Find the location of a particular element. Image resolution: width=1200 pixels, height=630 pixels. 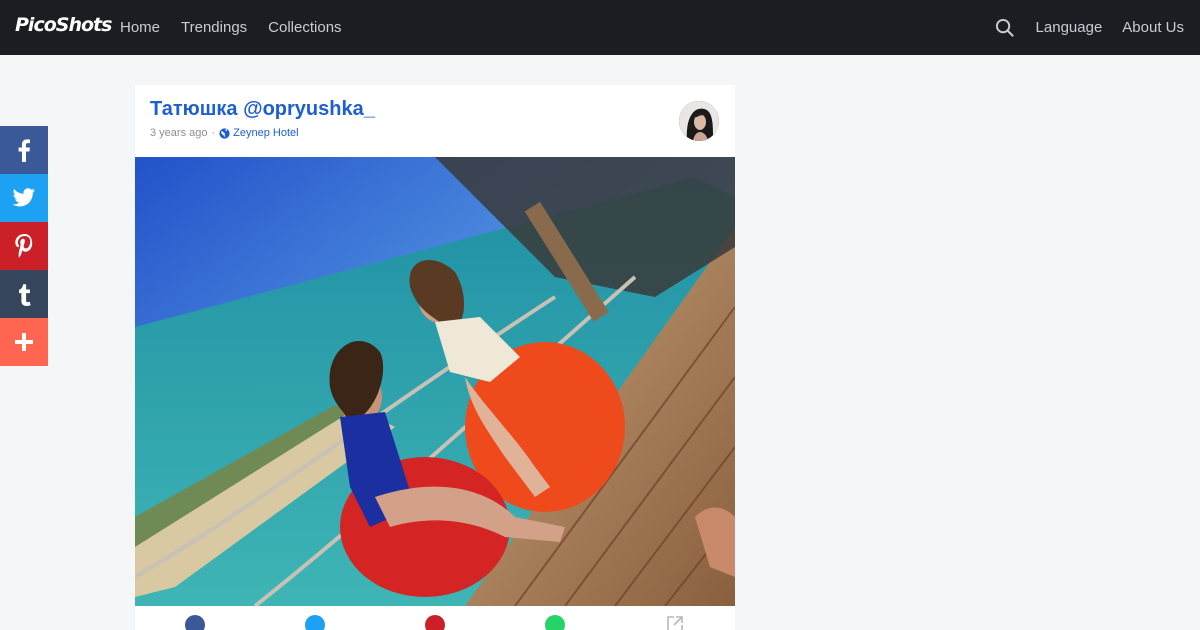

twitter-share-button is located at coordinates (24, 198).